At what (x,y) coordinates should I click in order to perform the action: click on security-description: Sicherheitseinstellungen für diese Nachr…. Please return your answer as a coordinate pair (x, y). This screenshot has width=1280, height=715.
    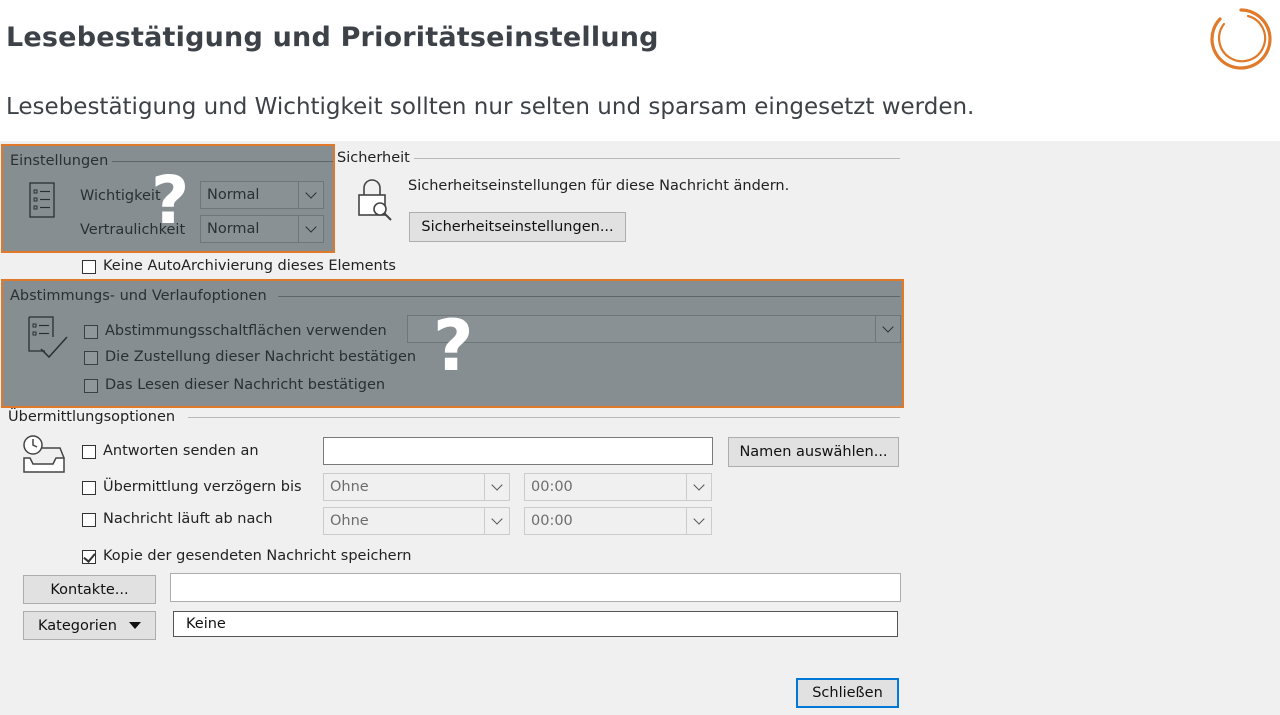
    Looking at the image, I should click on (599, 186).